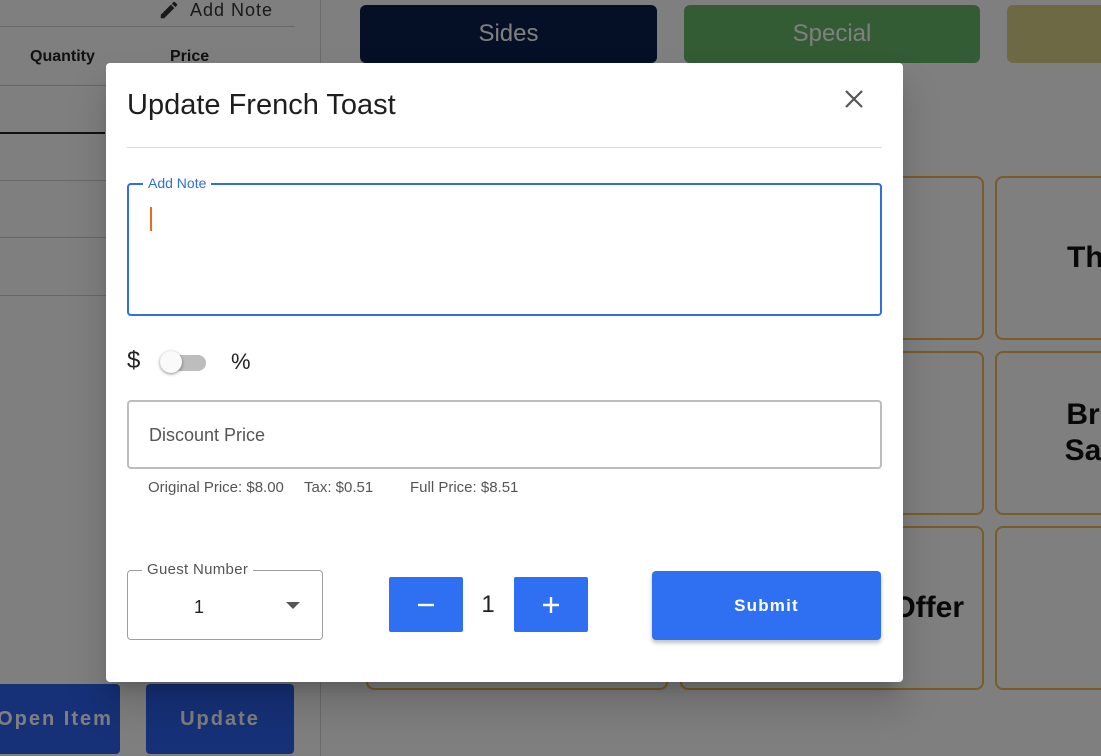 The width and height of the screenshot is (1101, 756). I want to click on dropdown-arrow-icon, so click(293, 605).